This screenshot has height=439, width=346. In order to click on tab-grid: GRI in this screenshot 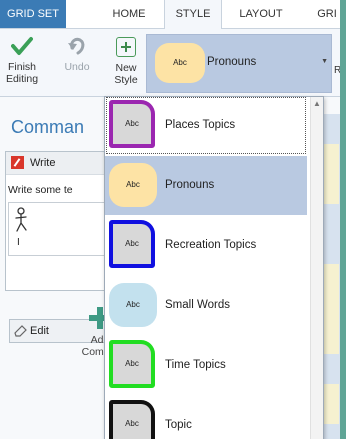, I will do `click(327, 14)`.